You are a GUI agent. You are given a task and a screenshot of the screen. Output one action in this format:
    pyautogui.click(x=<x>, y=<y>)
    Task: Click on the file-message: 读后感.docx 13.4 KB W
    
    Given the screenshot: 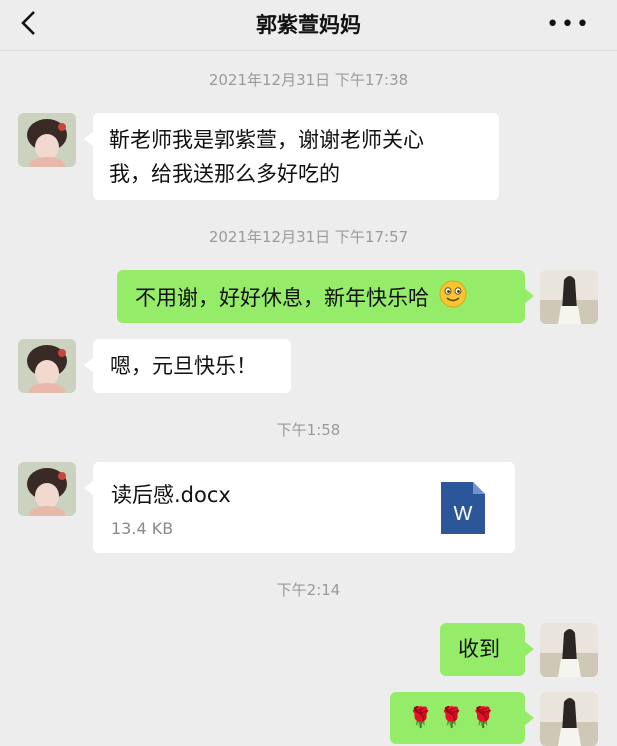 What is the action you would take?
    pyautogui.click(x=299, y=507)
    